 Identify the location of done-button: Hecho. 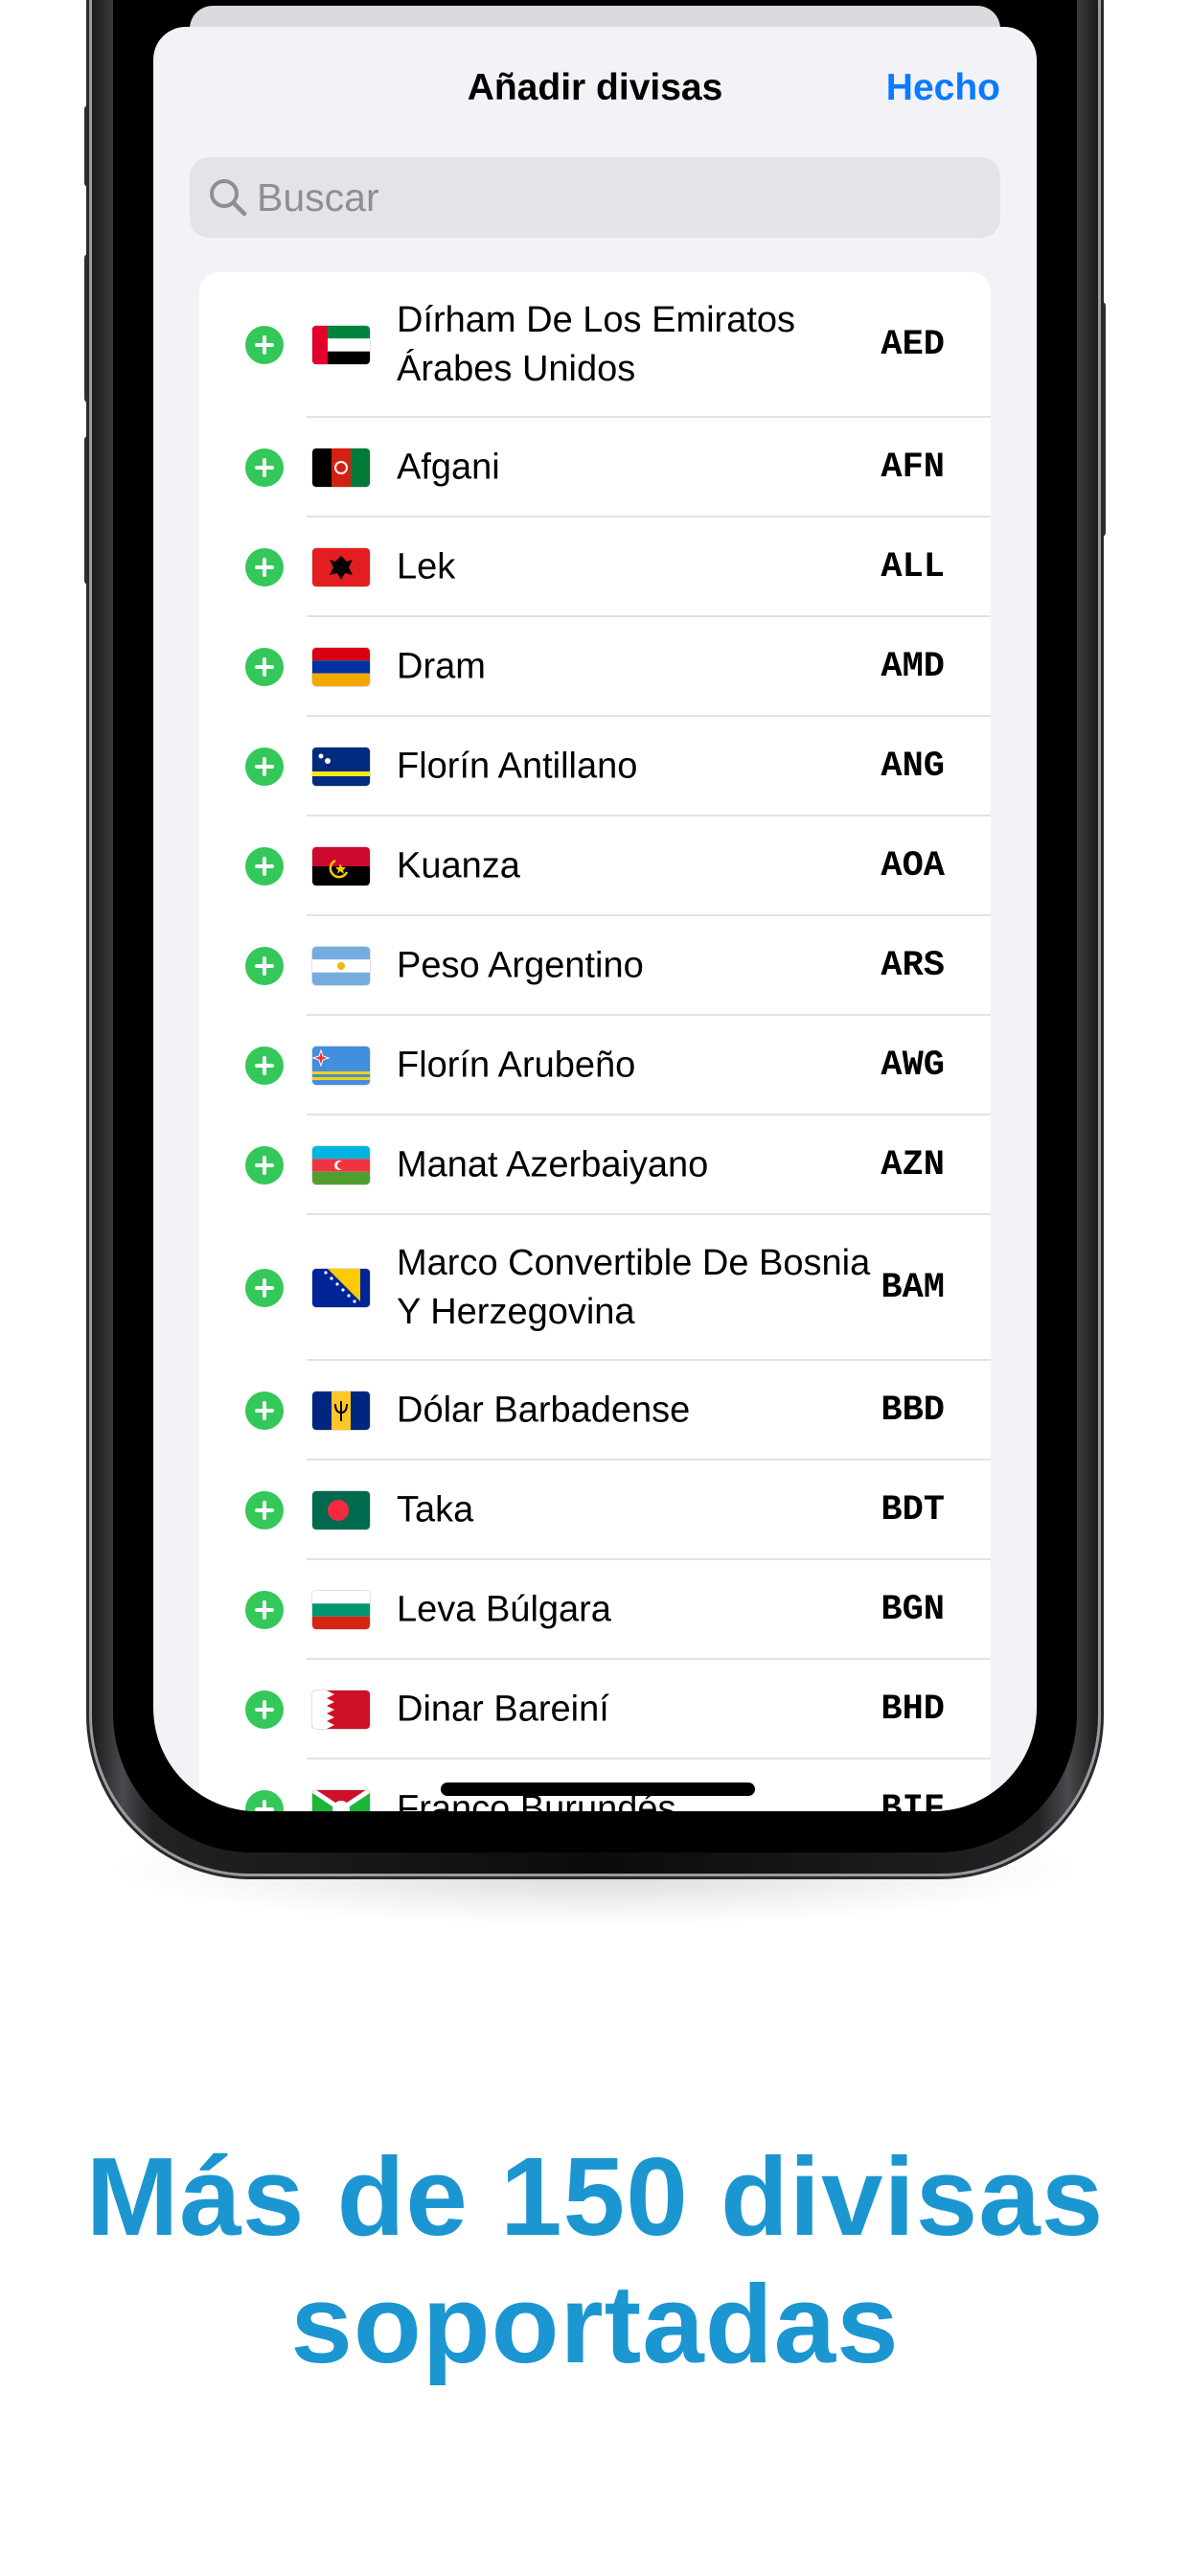
(943, 88).